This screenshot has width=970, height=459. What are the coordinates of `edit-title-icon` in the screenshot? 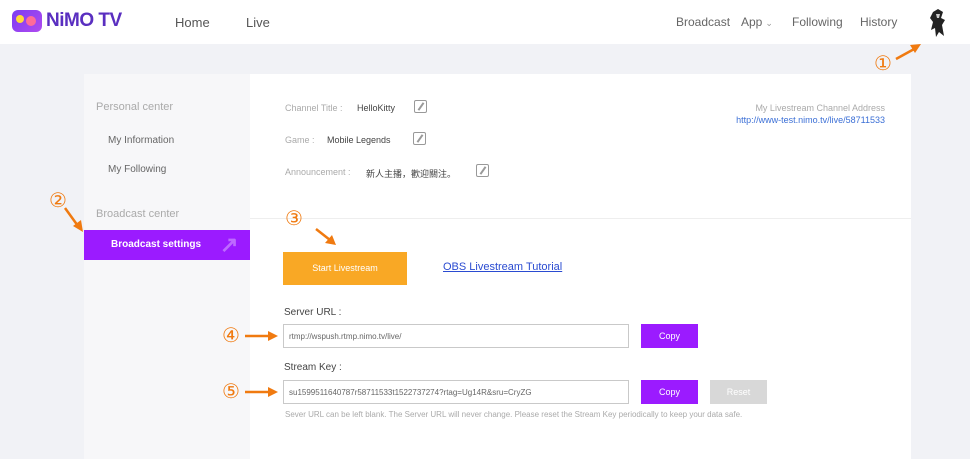 It's located at (420, 106).